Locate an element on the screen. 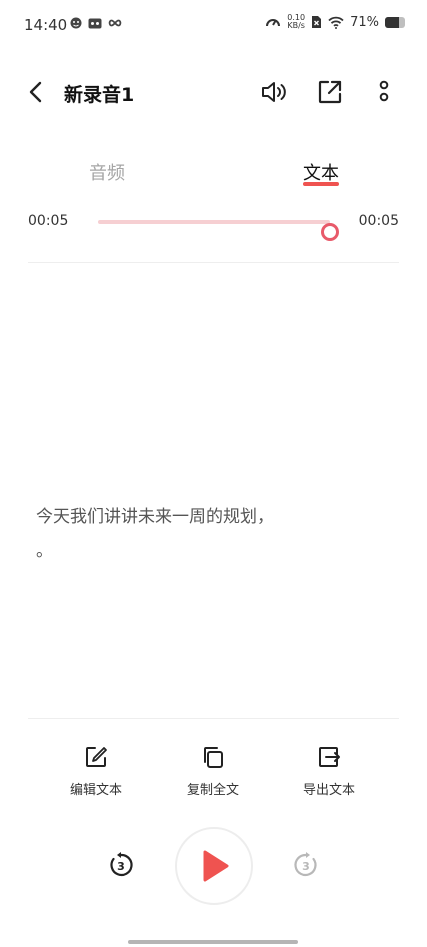 This screenshot has width=427, height=947. forward-3s-icon: 3 is located at coordinates (306, 865).